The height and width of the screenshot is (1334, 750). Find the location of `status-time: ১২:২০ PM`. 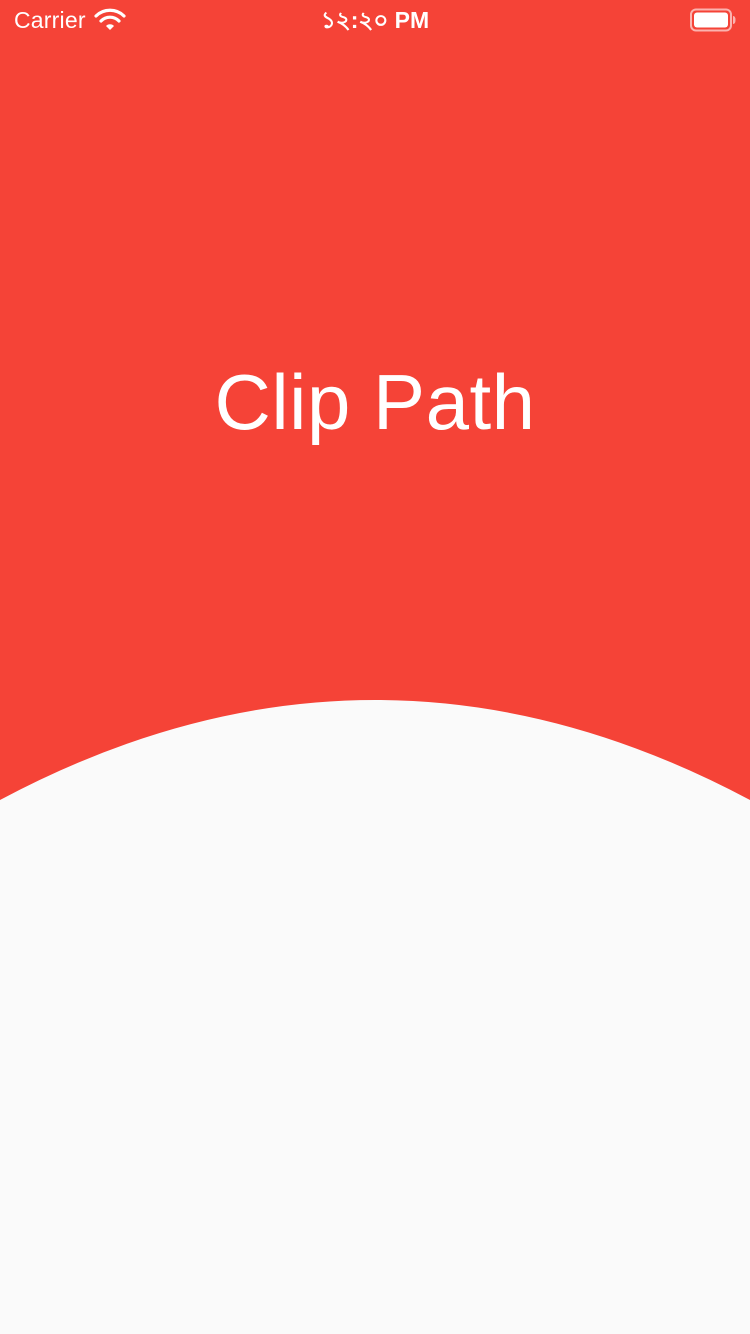

status-time: ১২:২০ PM is located at coordinates (375, 20).